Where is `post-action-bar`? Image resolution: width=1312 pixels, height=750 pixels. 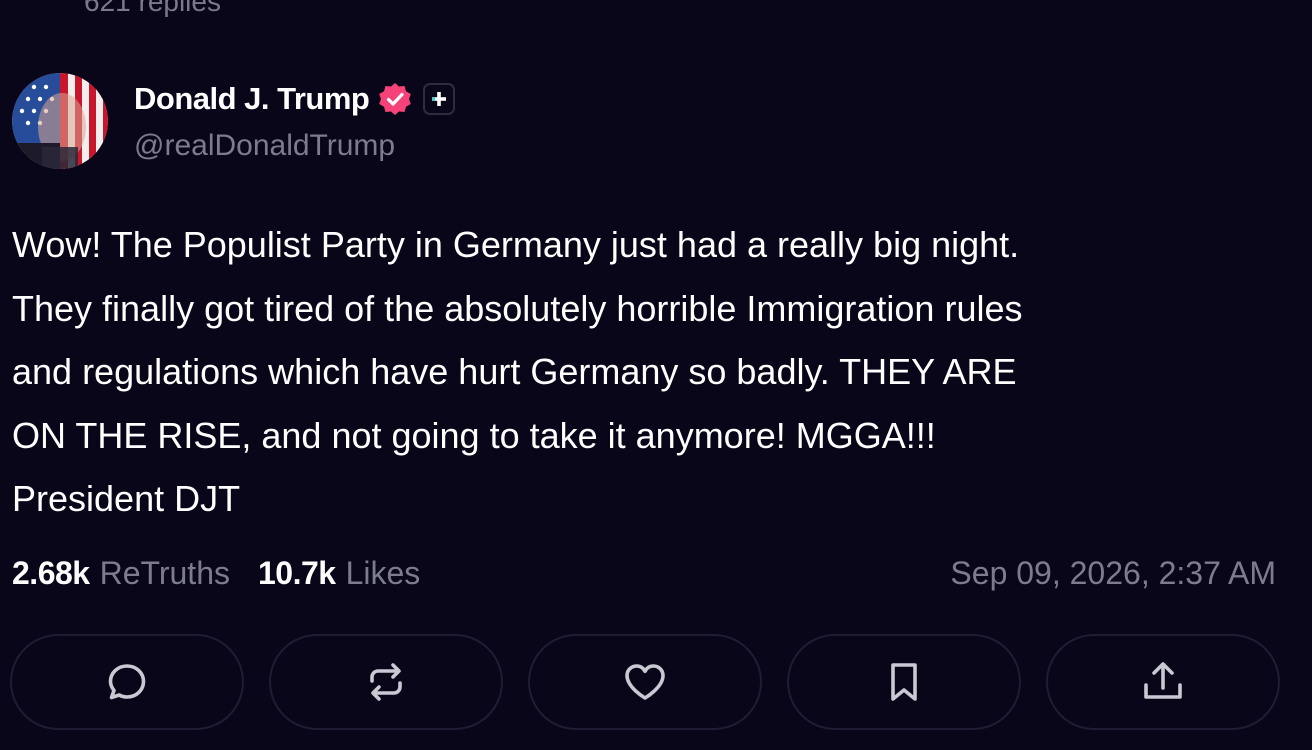 post-action-bar is located at coordinates (645, 682).